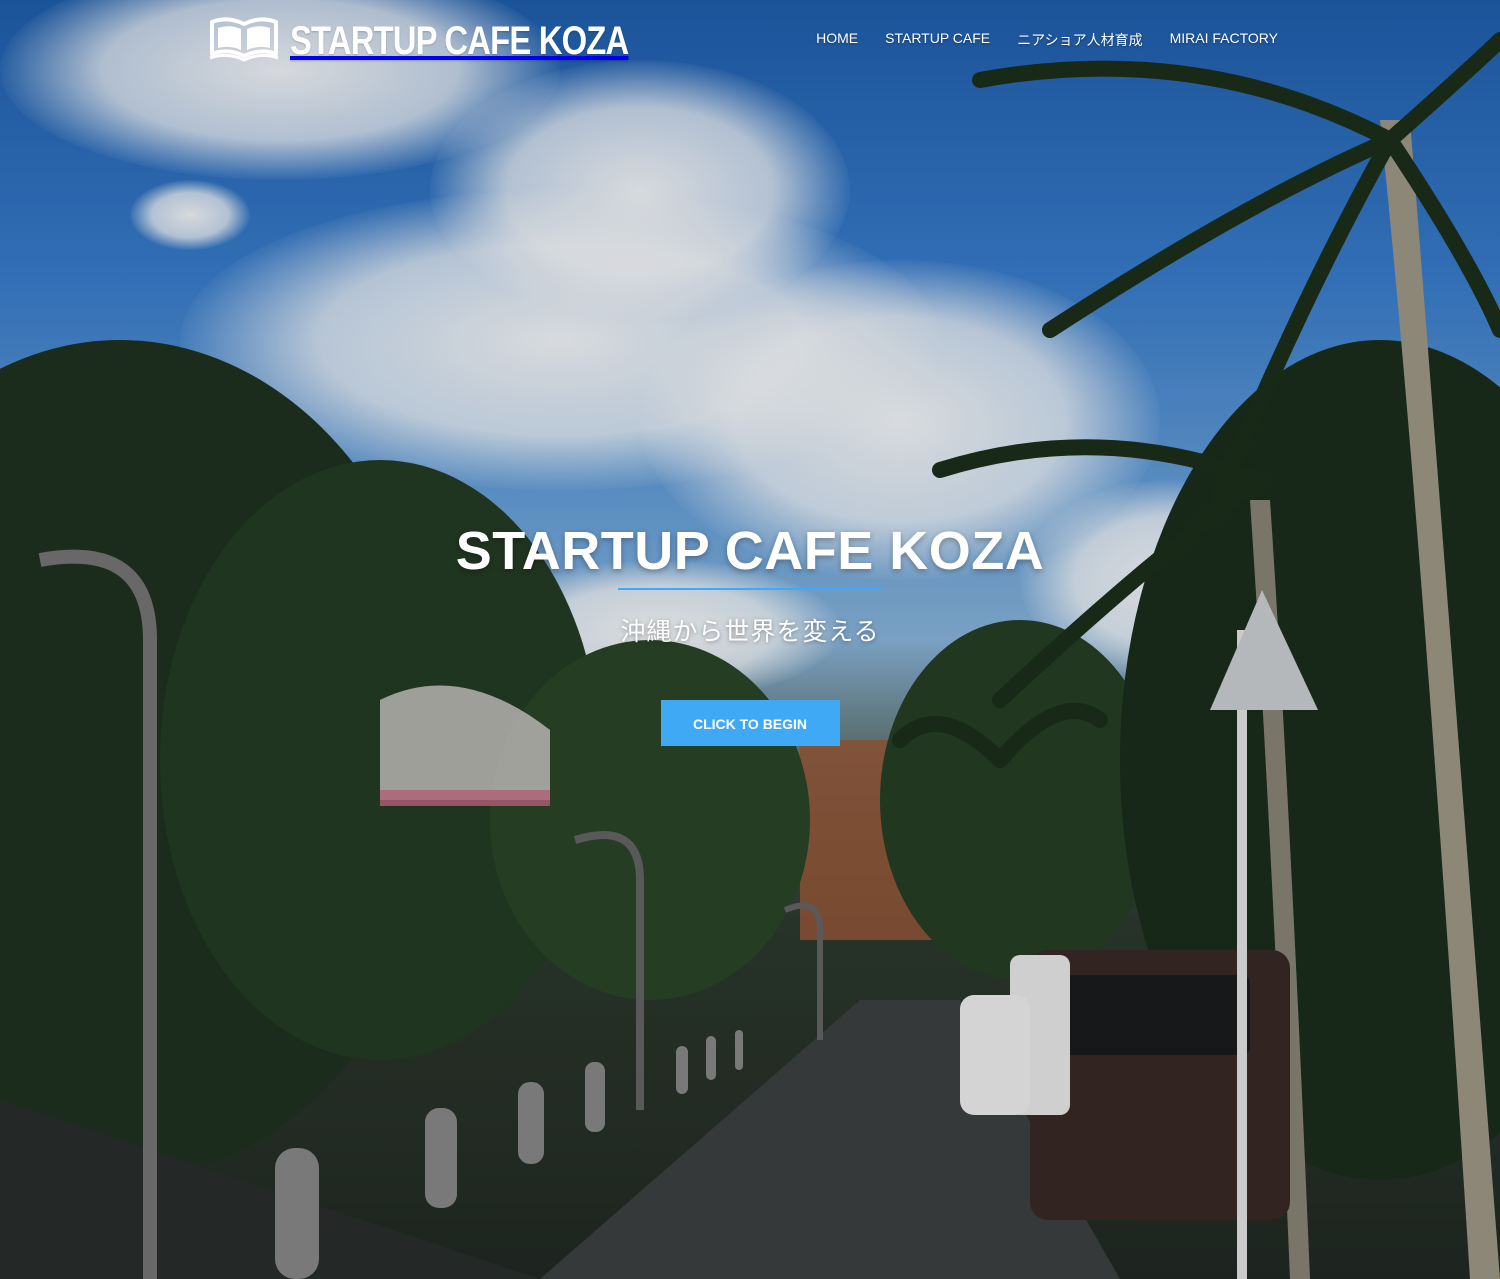 The width and height of the screenshot is (1500, 1279). What do you see at coordinates (750, 551) in the screenshot?
I see `hero-title: STARTUP CAFE KOZA` at bounding box center [750, 551].